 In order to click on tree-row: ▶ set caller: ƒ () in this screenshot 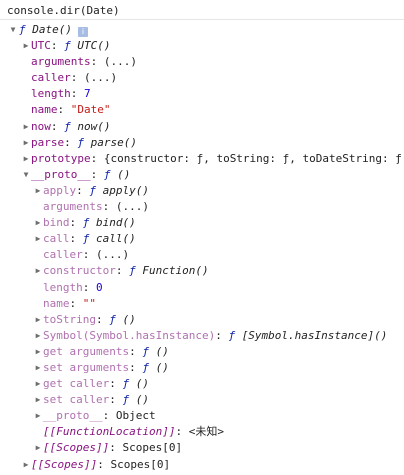, I will do `click(202, 400)`.